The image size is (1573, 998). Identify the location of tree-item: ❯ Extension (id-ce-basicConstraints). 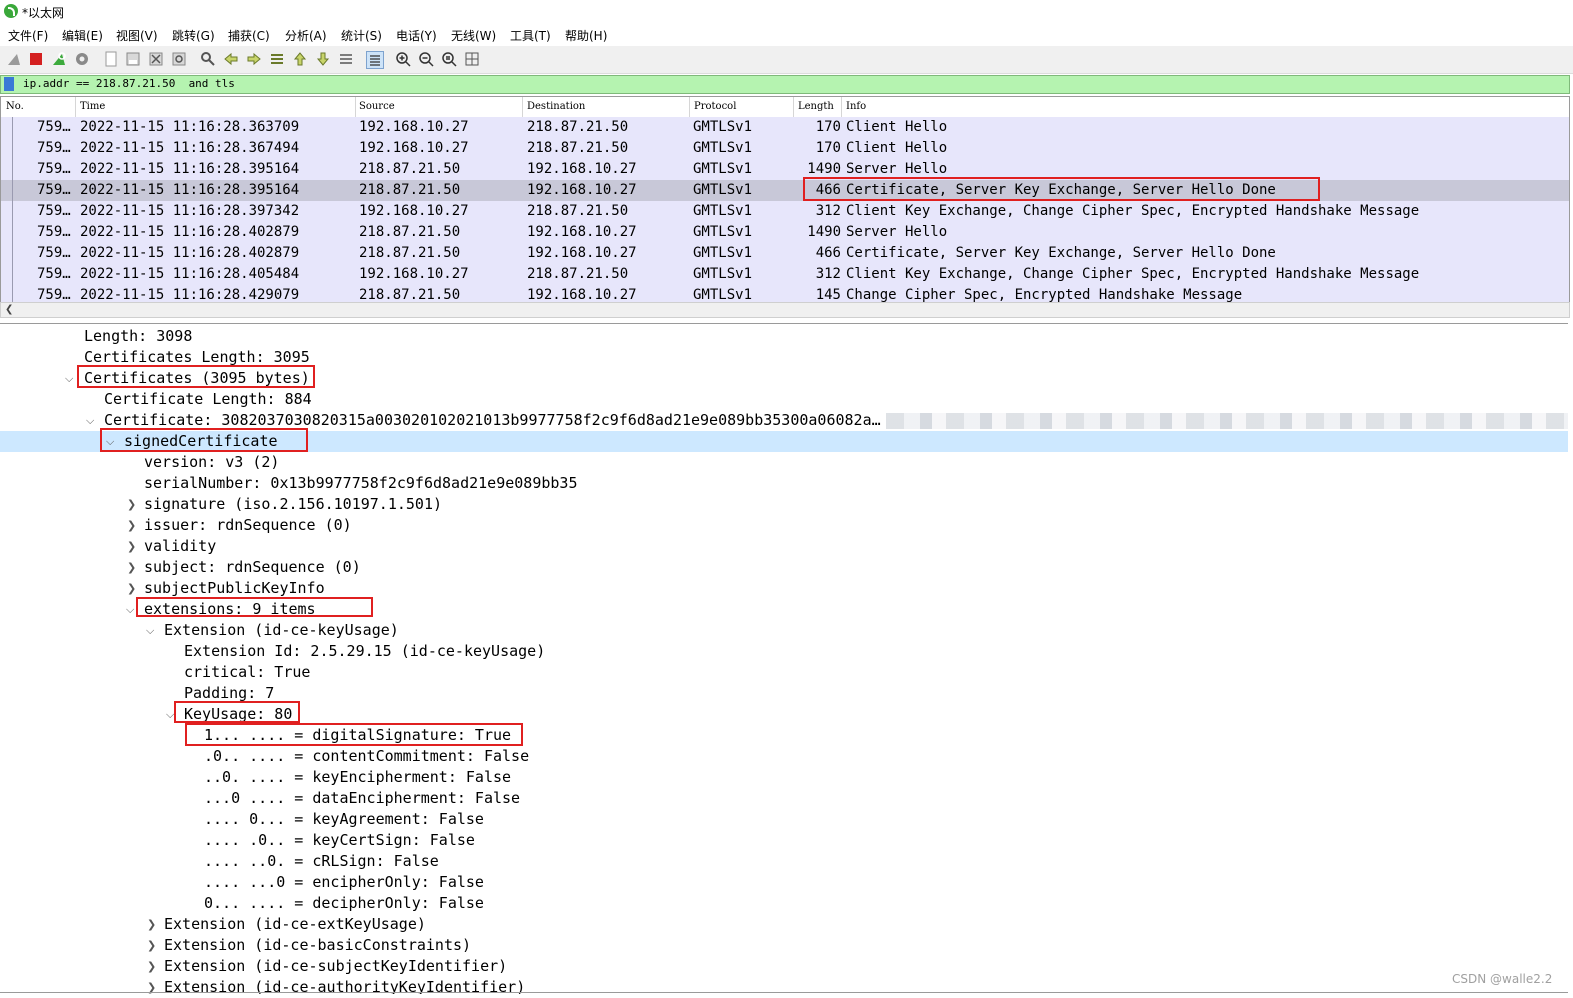
(784, 945).